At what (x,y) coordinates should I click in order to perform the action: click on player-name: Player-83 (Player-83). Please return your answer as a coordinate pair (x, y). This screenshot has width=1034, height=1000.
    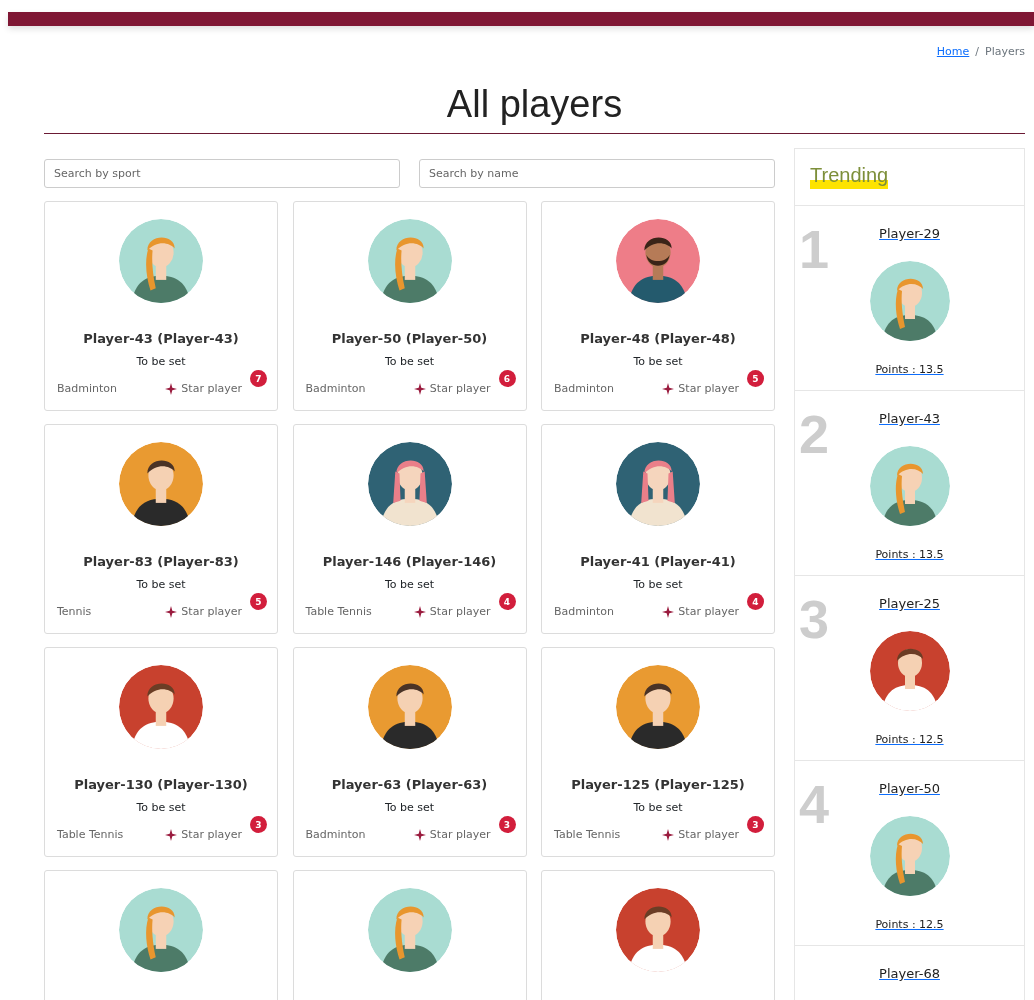
    Looking at the image, I should click on (161, 561).